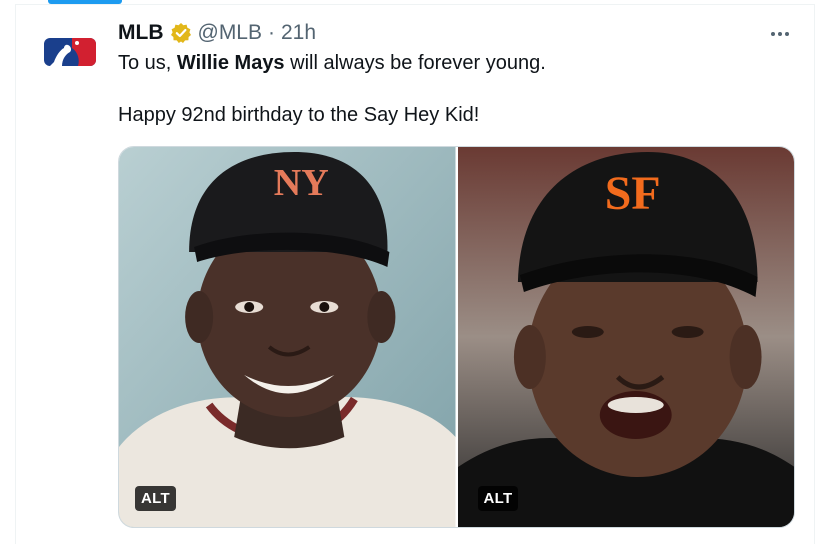  What do you see at coordinates (298, 33) in the screenshot?
I see `tweet-timestamp: 21h` at bounding box center [298, 33].